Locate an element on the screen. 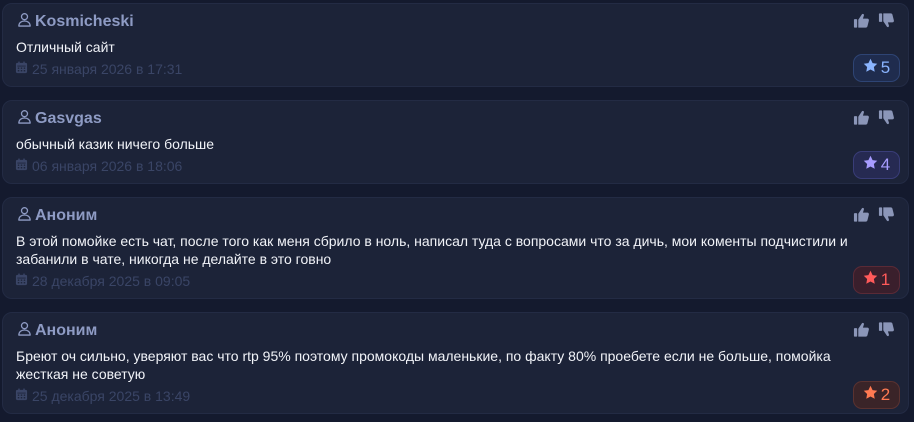 Image resolution: width=914 pixels, height=422 pixels. review-date: 06 января 2026 в 18:06 is located at coordinates (98, 166).